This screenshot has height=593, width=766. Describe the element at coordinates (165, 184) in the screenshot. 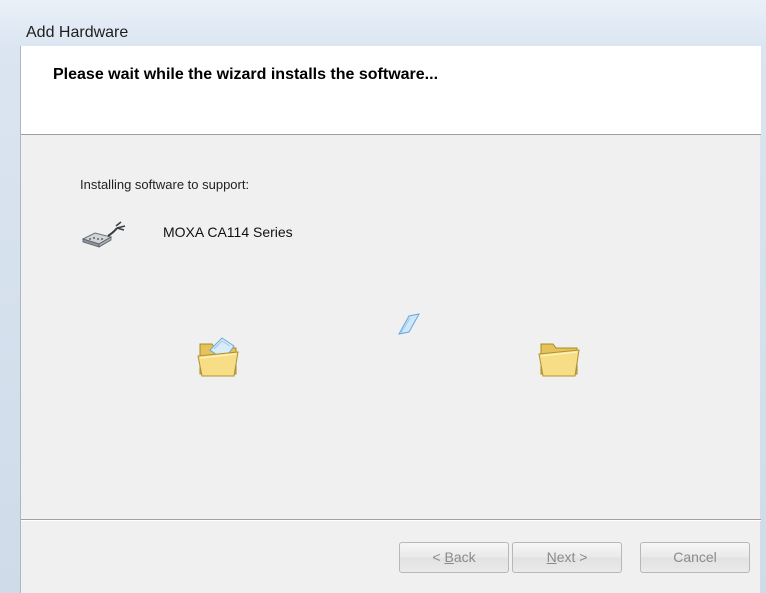

I see `installing-label: Installing software to support:` at that location.